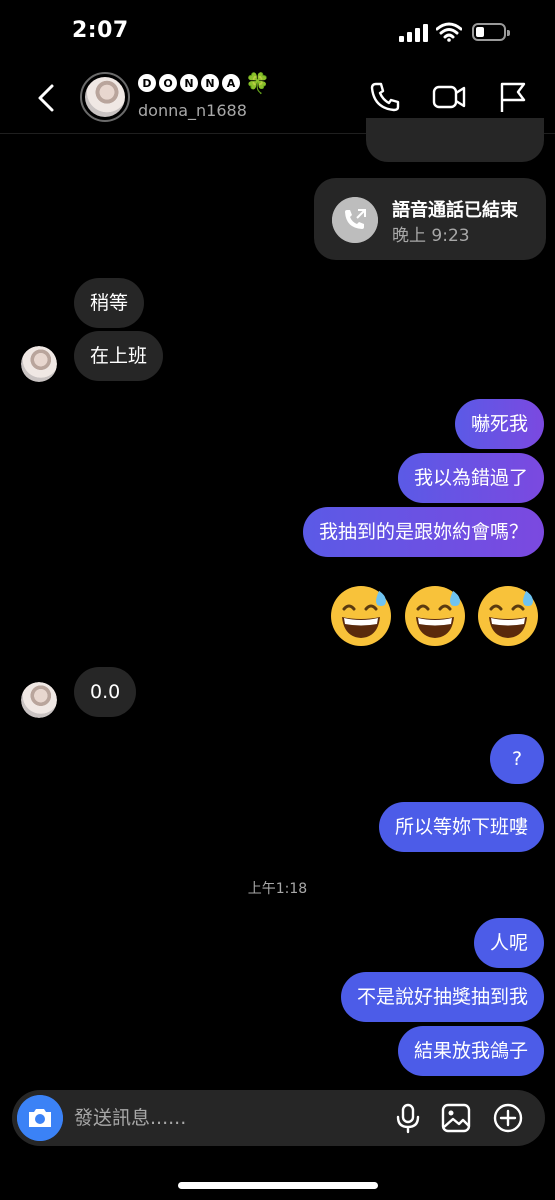 The width and height of the screenshot is (555, 1200). I want to click on battery-icon, so click(491, 32).